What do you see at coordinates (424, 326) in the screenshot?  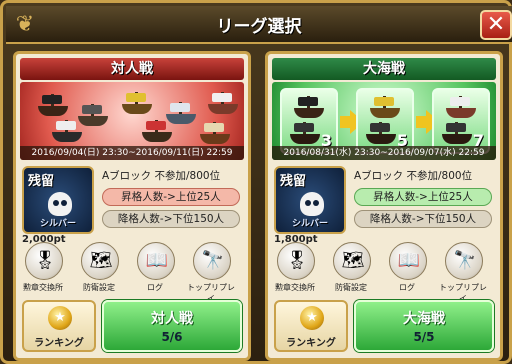 I see `sea-battle-start-button: 大海戦 5/5` at bounding box center [424, 326].